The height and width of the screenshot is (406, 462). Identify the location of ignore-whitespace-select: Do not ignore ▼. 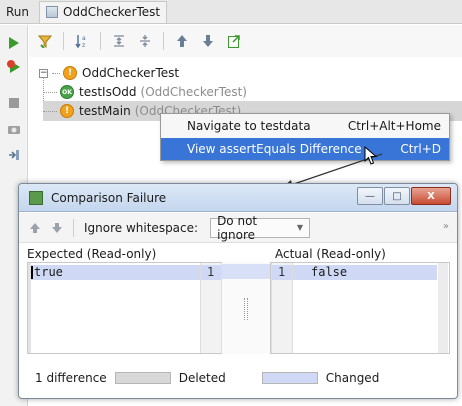
(260, 228).